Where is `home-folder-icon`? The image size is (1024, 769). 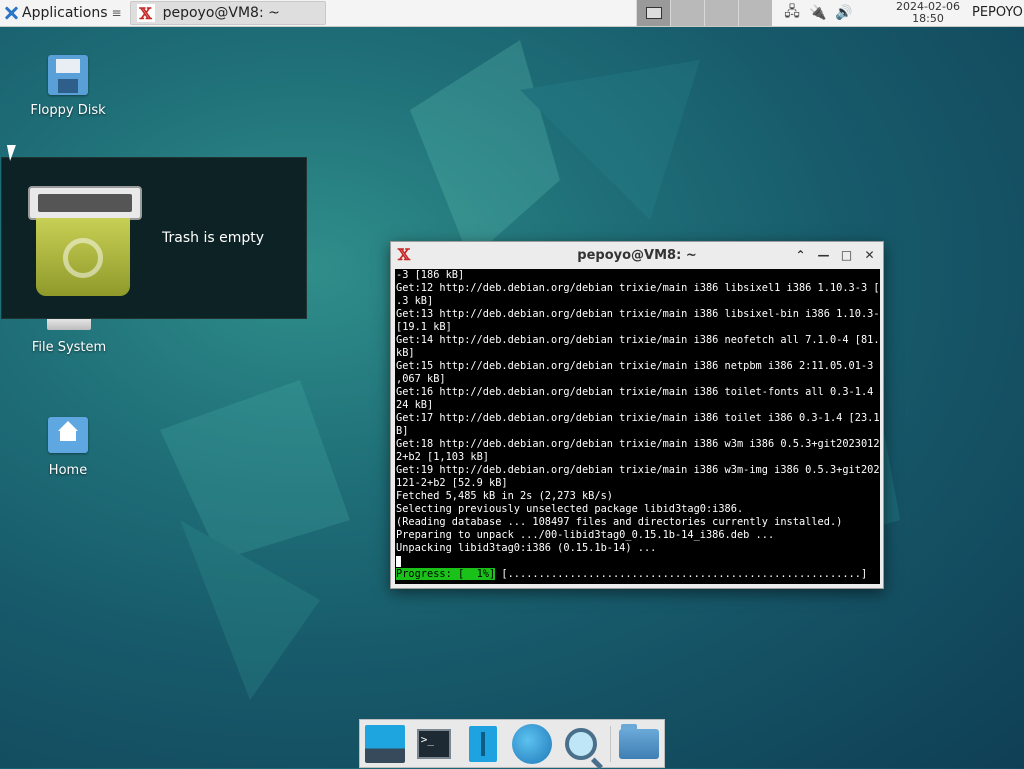 home-folder-icon is located at coordinates (68, 435).